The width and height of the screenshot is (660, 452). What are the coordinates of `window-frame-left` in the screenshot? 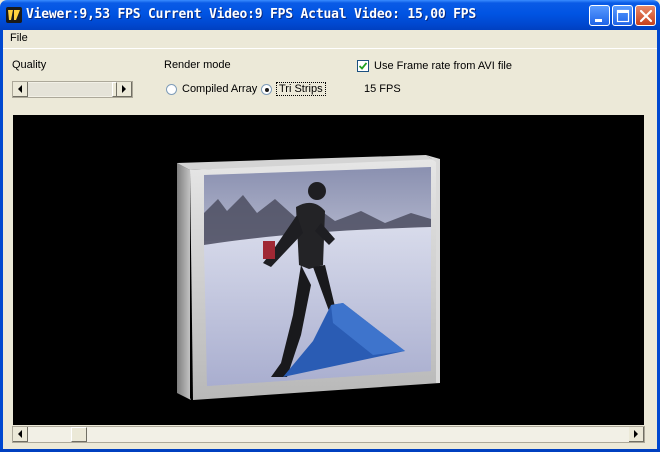 It's located at (1, 241).